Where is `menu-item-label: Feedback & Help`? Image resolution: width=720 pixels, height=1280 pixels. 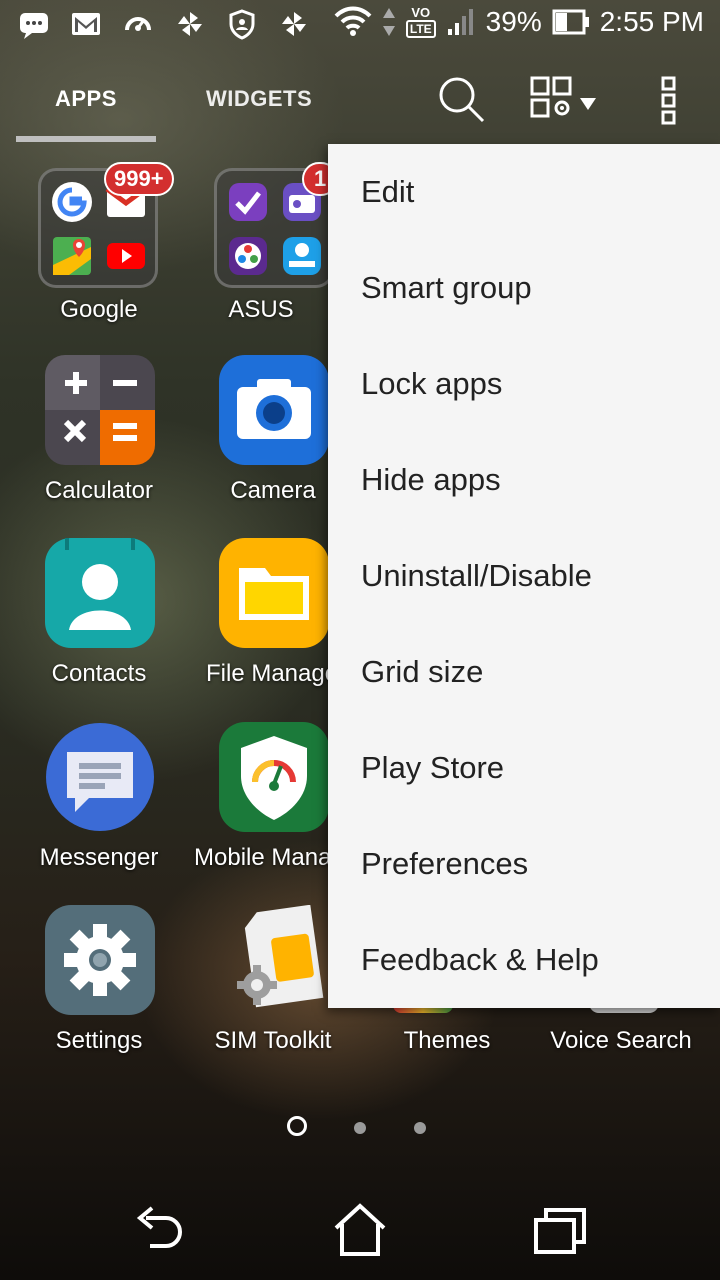 menu-item-label: Feedback & Help is located at coordinates (480, 959).